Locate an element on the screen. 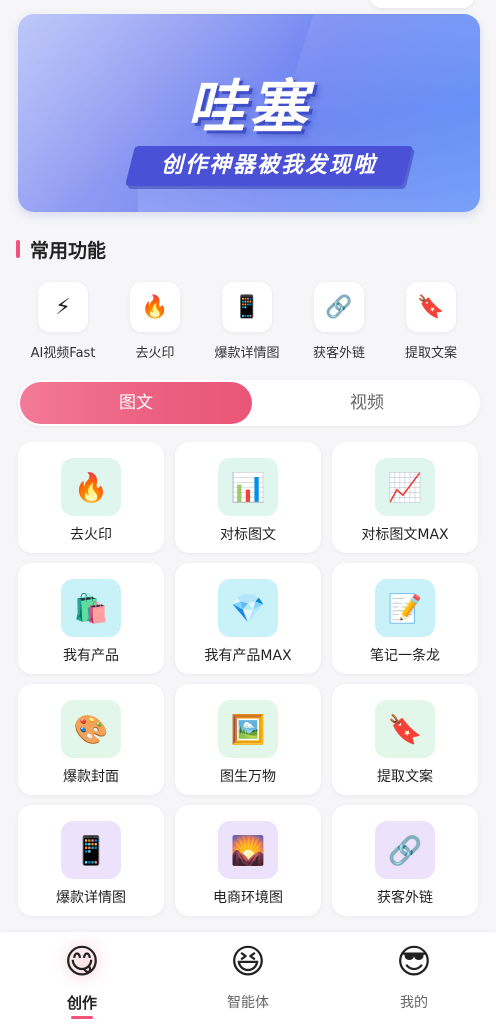  top-pill is located at coordinates (422, 4).